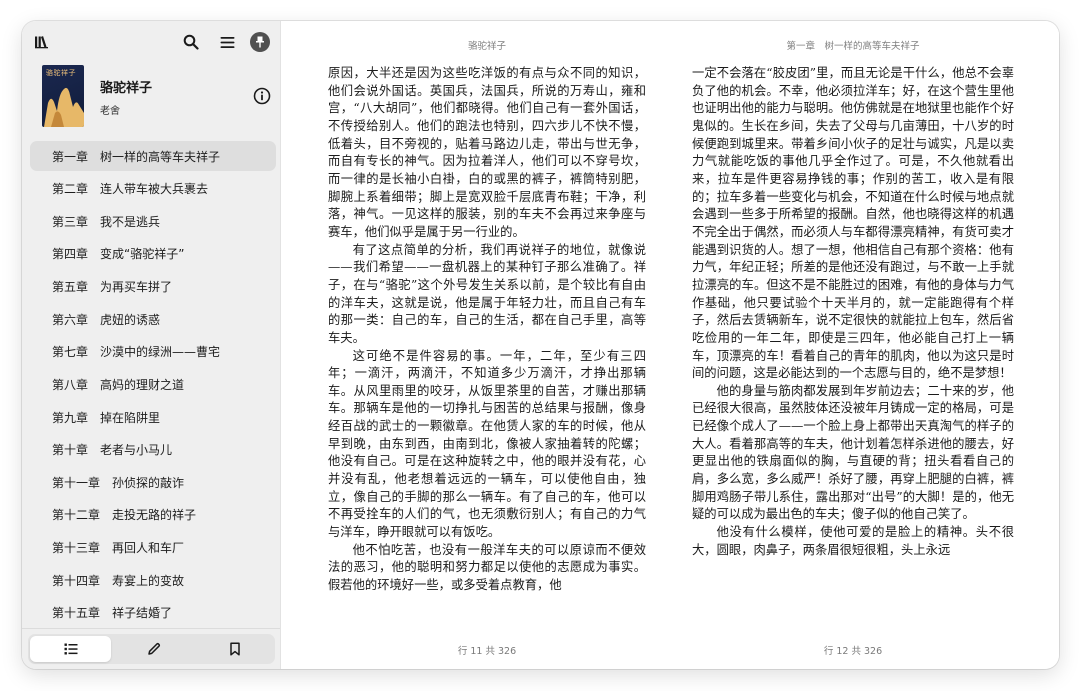  Describe the element at coordinates (136, 450) in the screenshot. I see `toc-item-title: 老者与小马儿` at that location.